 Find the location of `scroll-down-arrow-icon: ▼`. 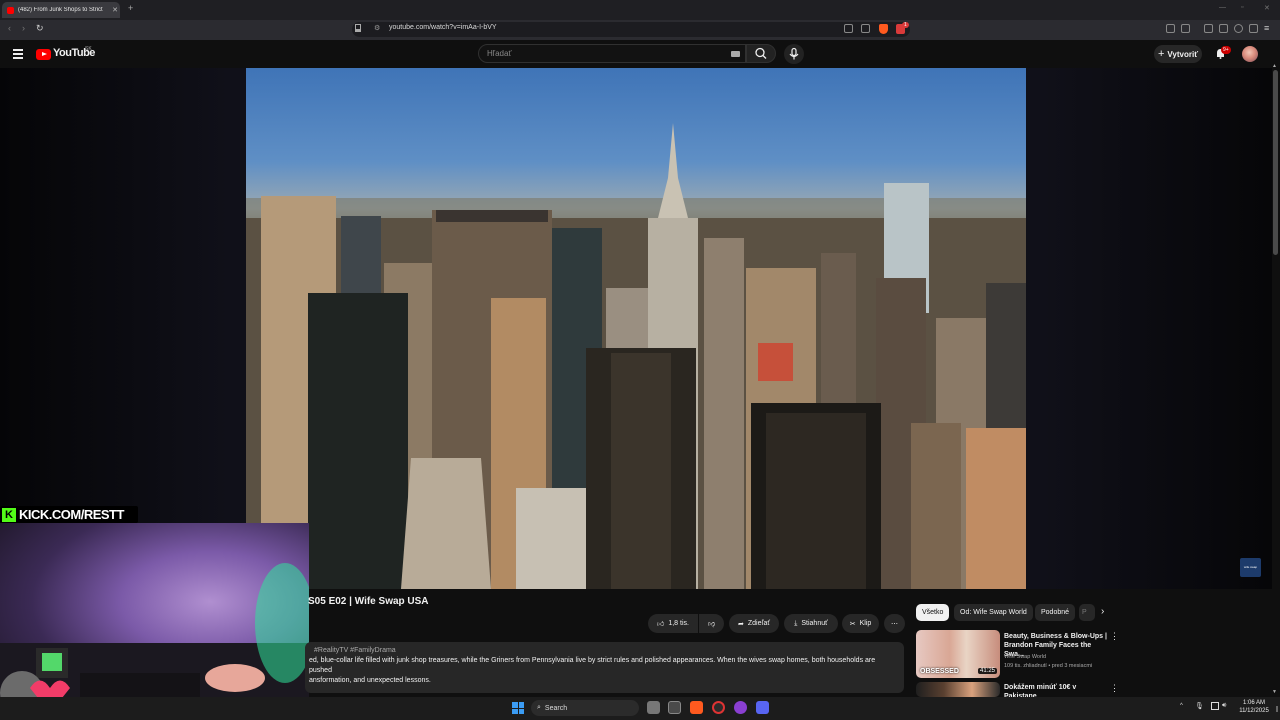

scroll-down-arrow-icon: ▼ is located at coordinates (1274, 692).